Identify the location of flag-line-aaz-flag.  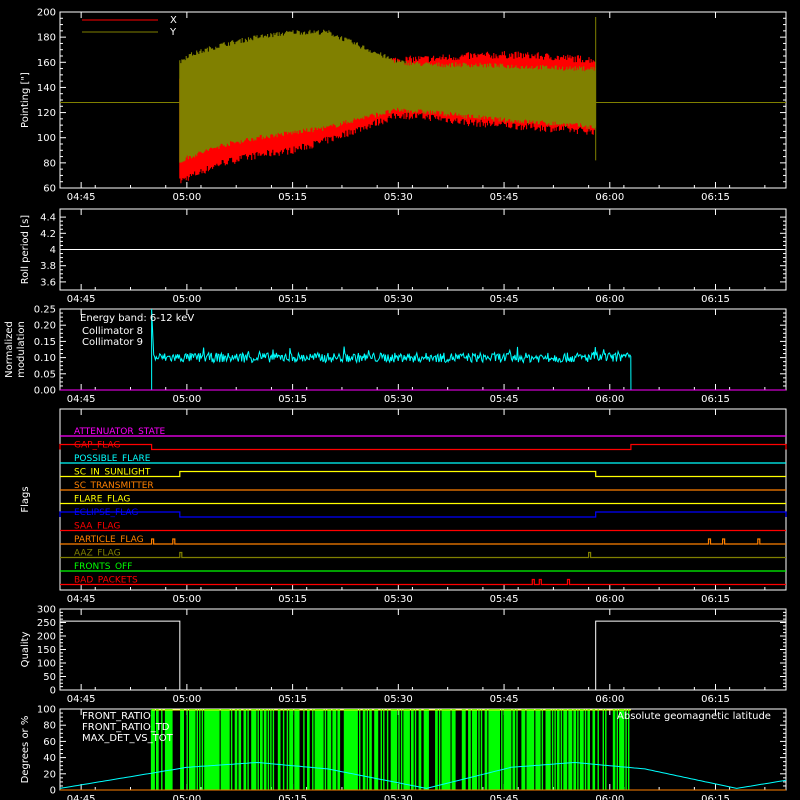
(423, 555).